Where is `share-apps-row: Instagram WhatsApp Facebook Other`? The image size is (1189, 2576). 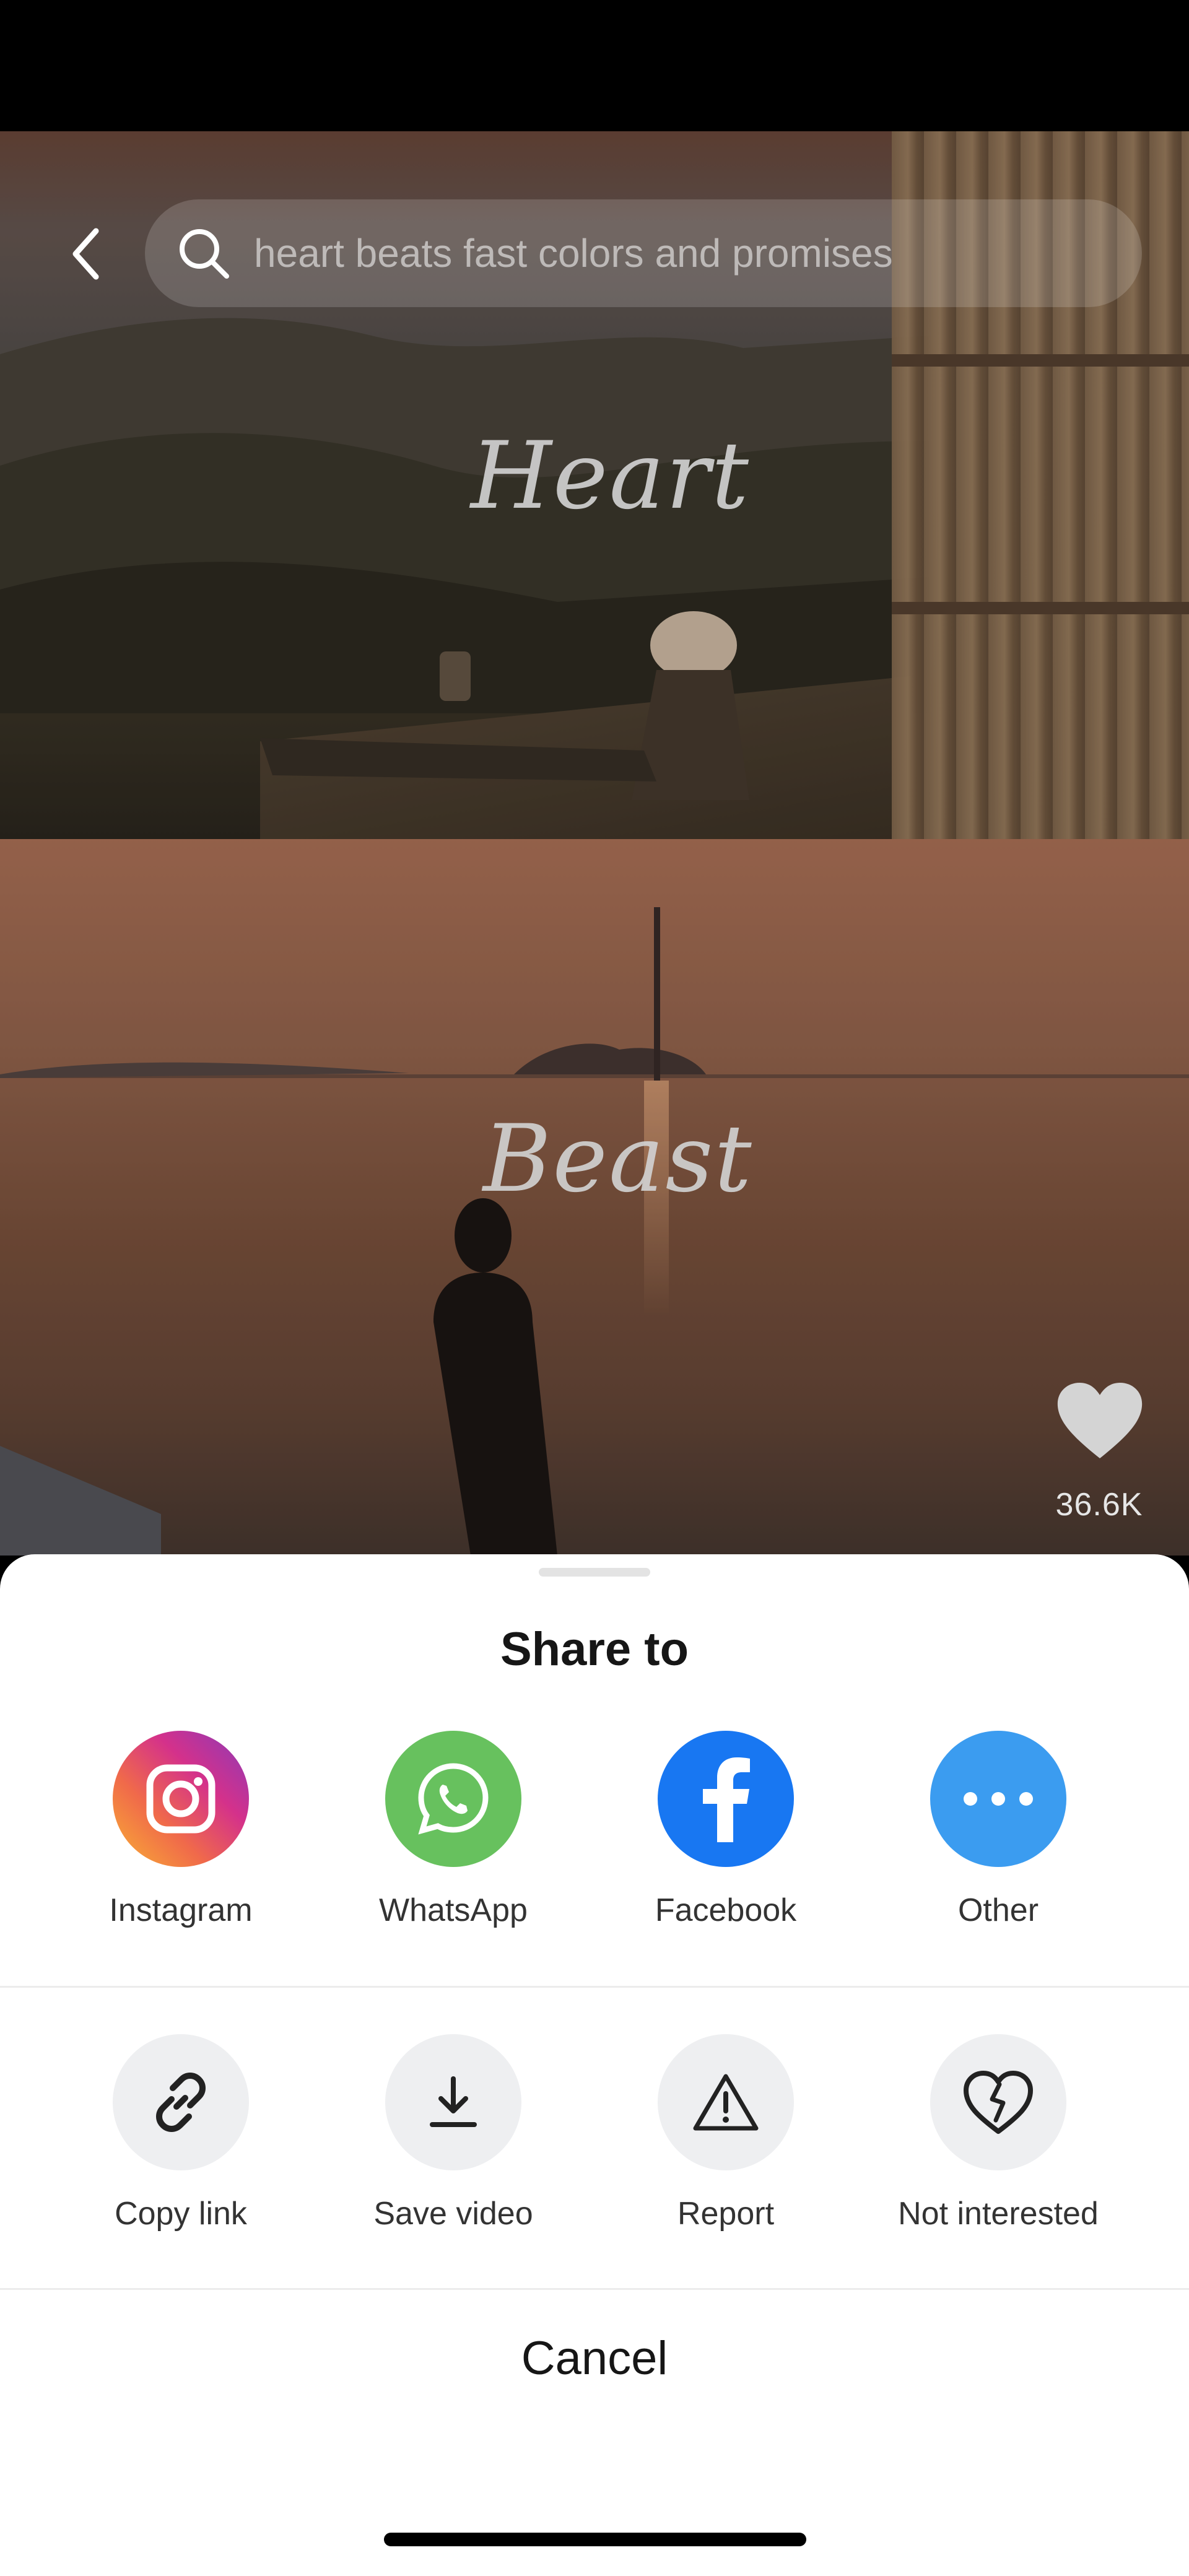
share-apps-row: Instagram WhatsApp Facebook Other is located at coordinates (594, 1842).